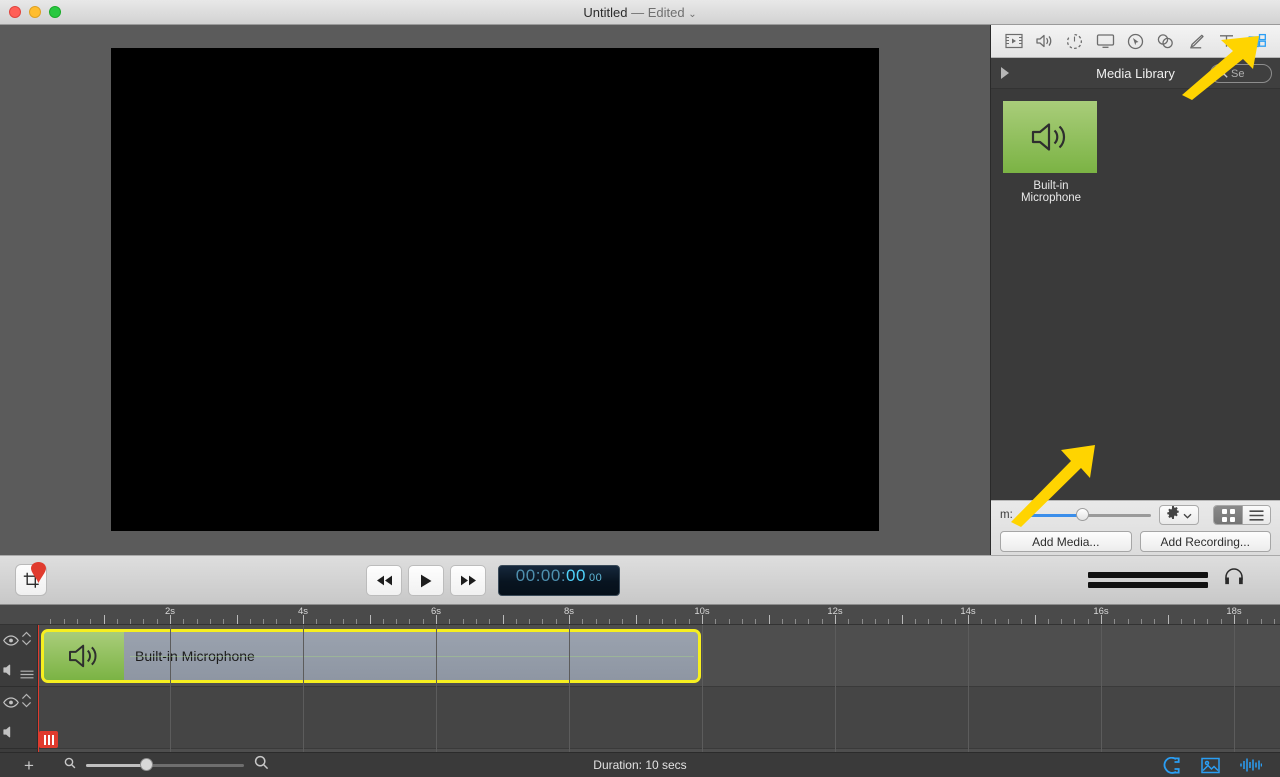  I want to click on chevron-down-icon, so click(1187, 515).